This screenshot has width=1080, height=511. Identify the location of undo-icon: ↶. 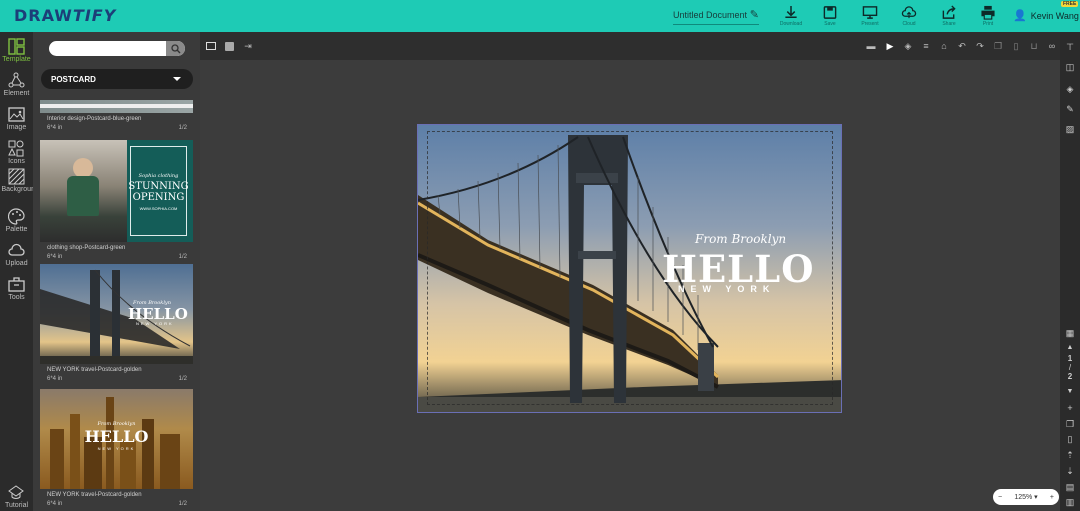
(962, 46).